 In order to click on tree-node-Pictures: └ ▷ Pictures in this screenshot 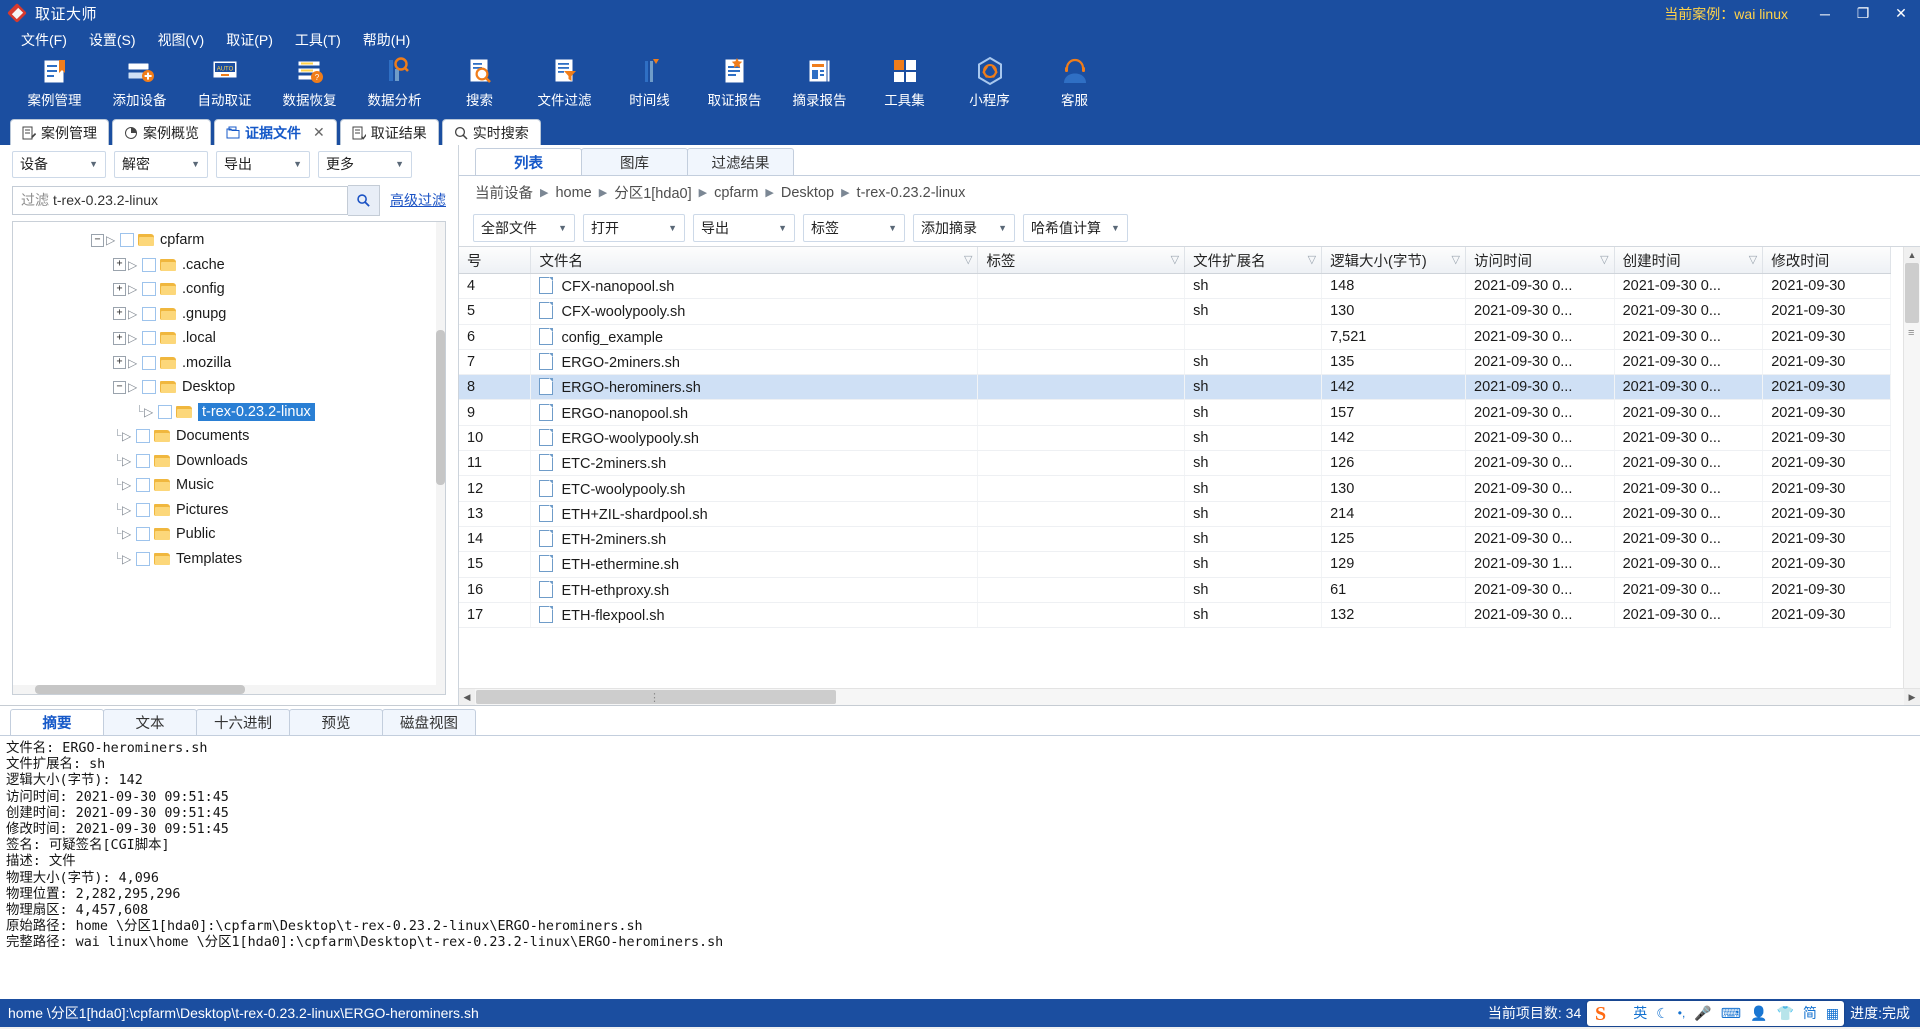, I will do `click(229, 510)`.